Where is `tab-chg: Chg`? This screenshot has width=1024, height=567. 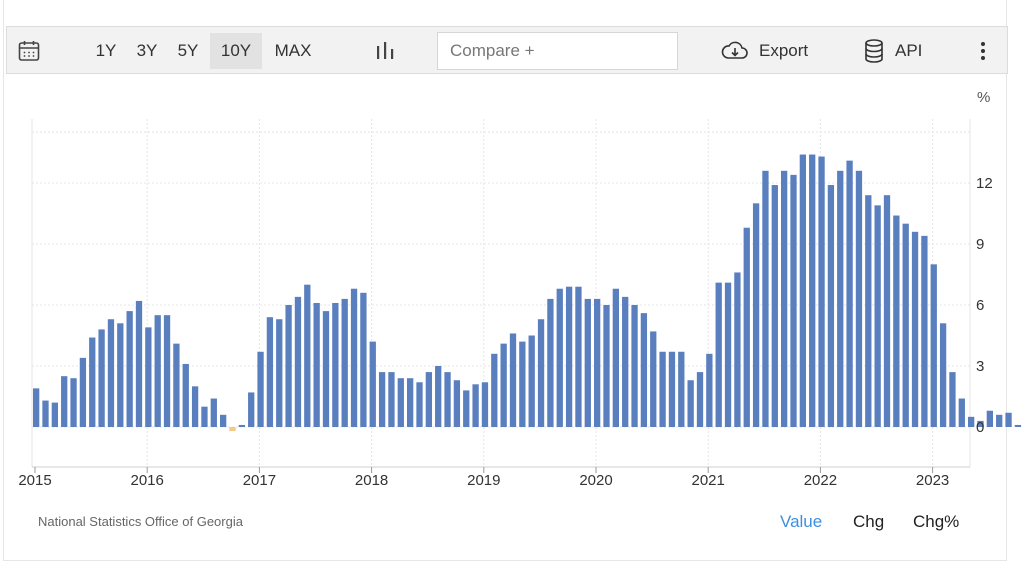
tab-chg: Chg is located at coordinates (868, 522).